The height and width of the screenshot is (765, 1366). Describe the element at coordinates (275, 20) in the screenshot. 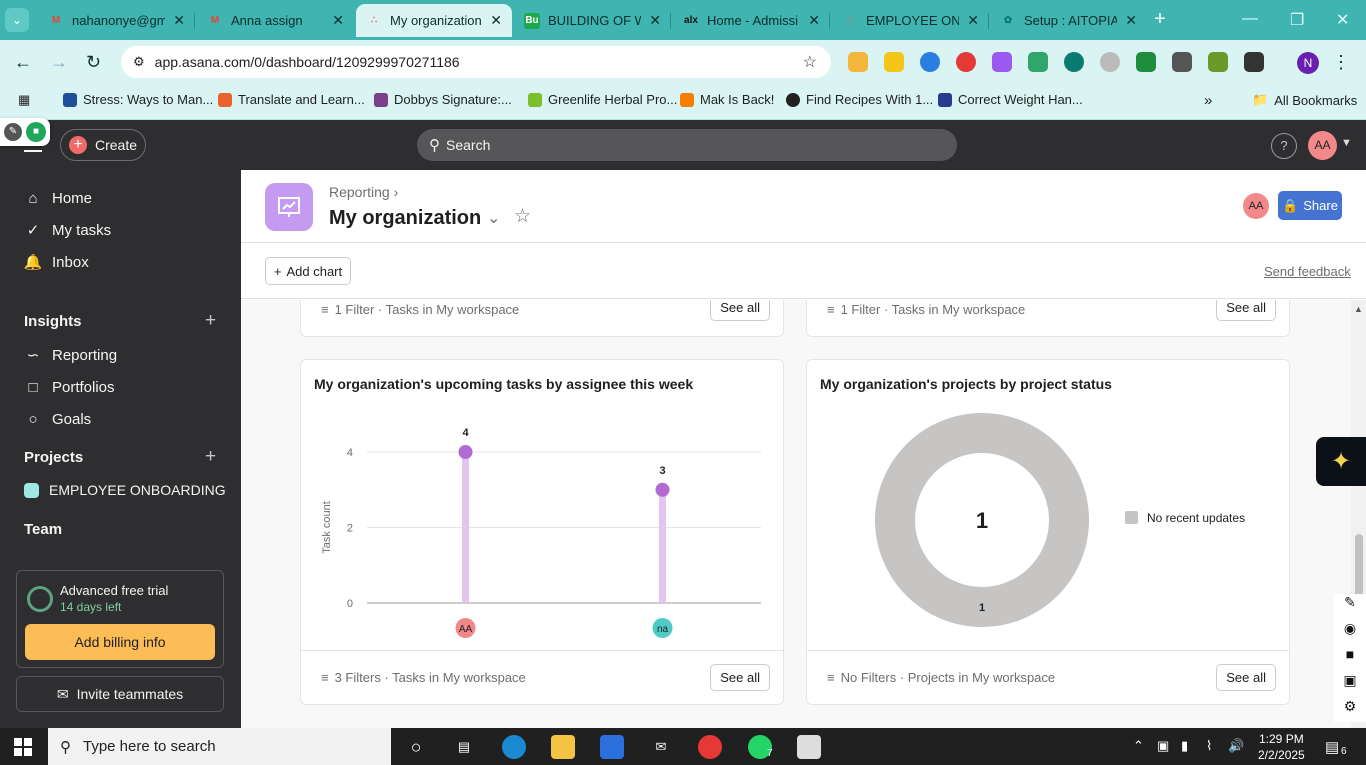

I see `browser-tab: M Anna assign ✕` at that location.